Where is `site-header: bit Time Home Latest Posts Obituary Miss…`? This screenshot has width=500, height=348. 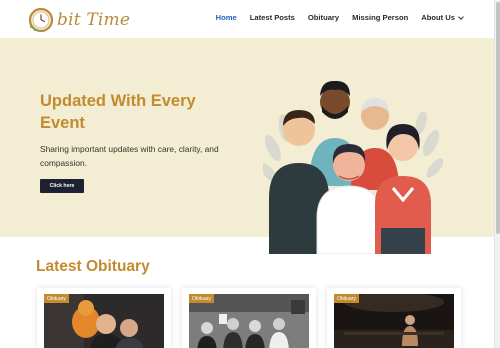
site-header: bit Time Home Latest Posts Obituary Miss… is located at coordinates (247, 19).